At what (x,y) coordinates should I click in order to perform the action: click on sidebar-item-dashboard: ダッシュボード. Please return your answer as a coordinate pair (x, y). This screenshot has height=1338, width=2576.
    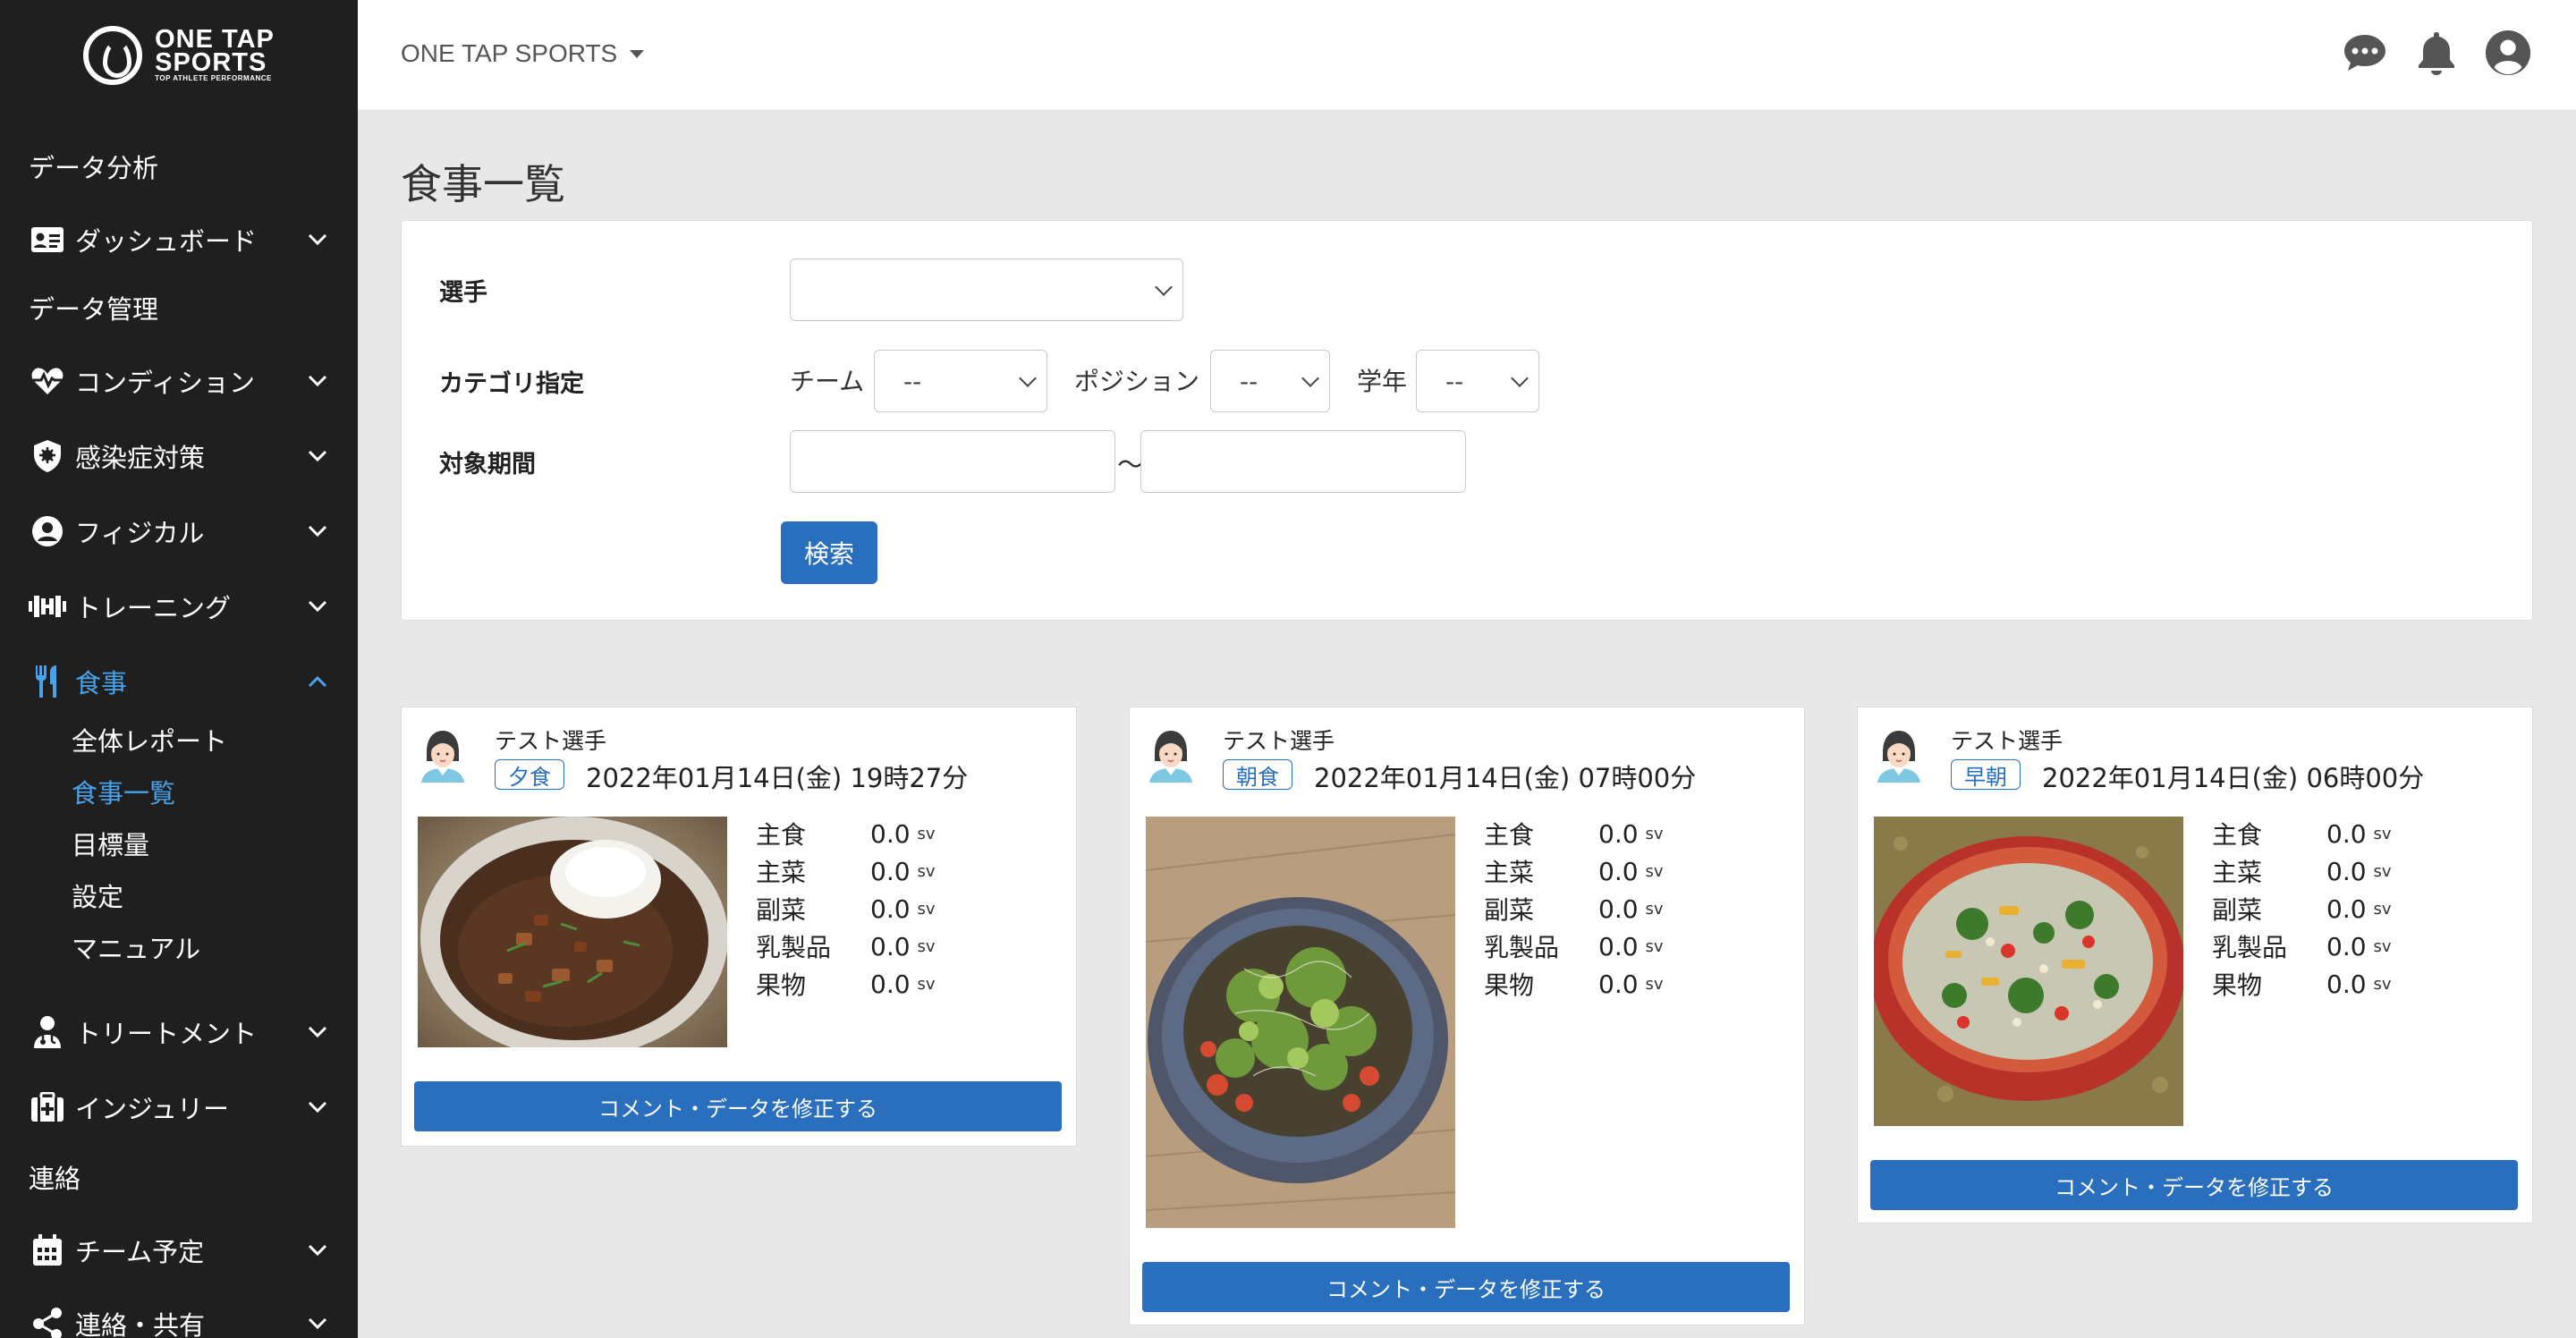
    Looking at the image, I should click on (179, 240).